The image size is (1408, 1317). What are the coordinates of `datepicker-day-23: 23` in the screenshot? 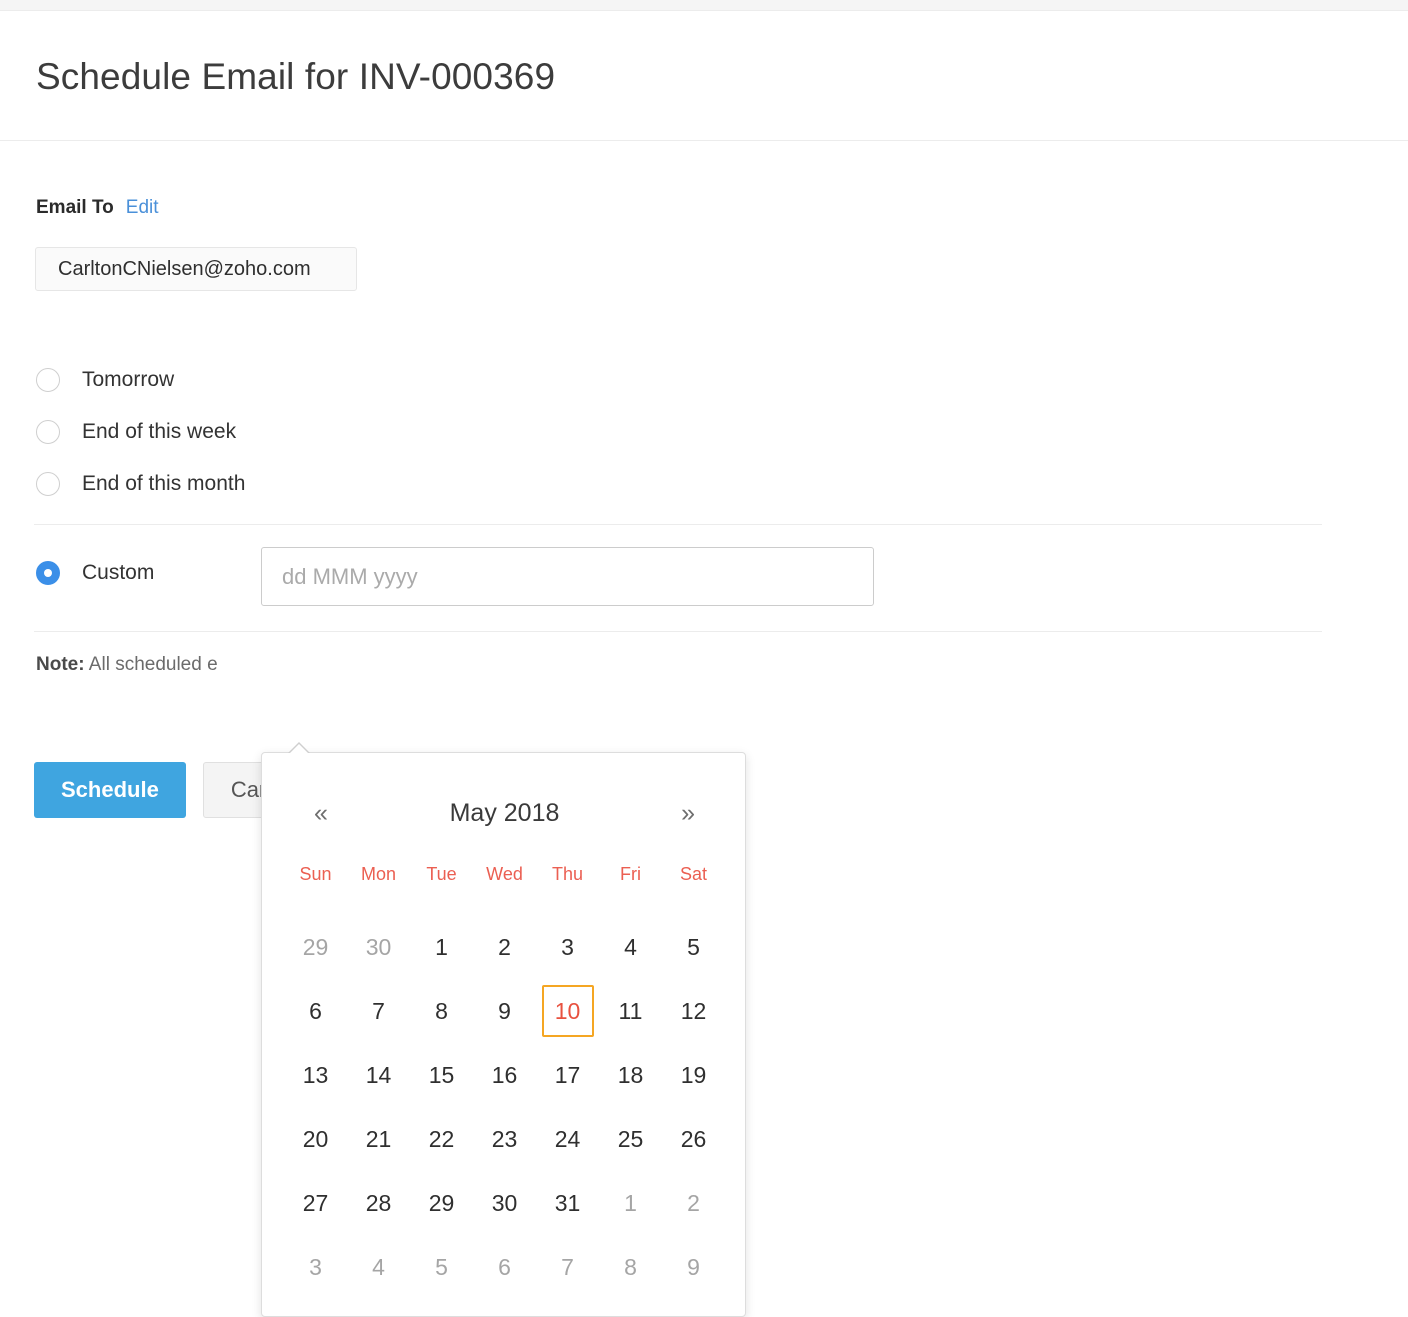 It's located at (504, 1139).